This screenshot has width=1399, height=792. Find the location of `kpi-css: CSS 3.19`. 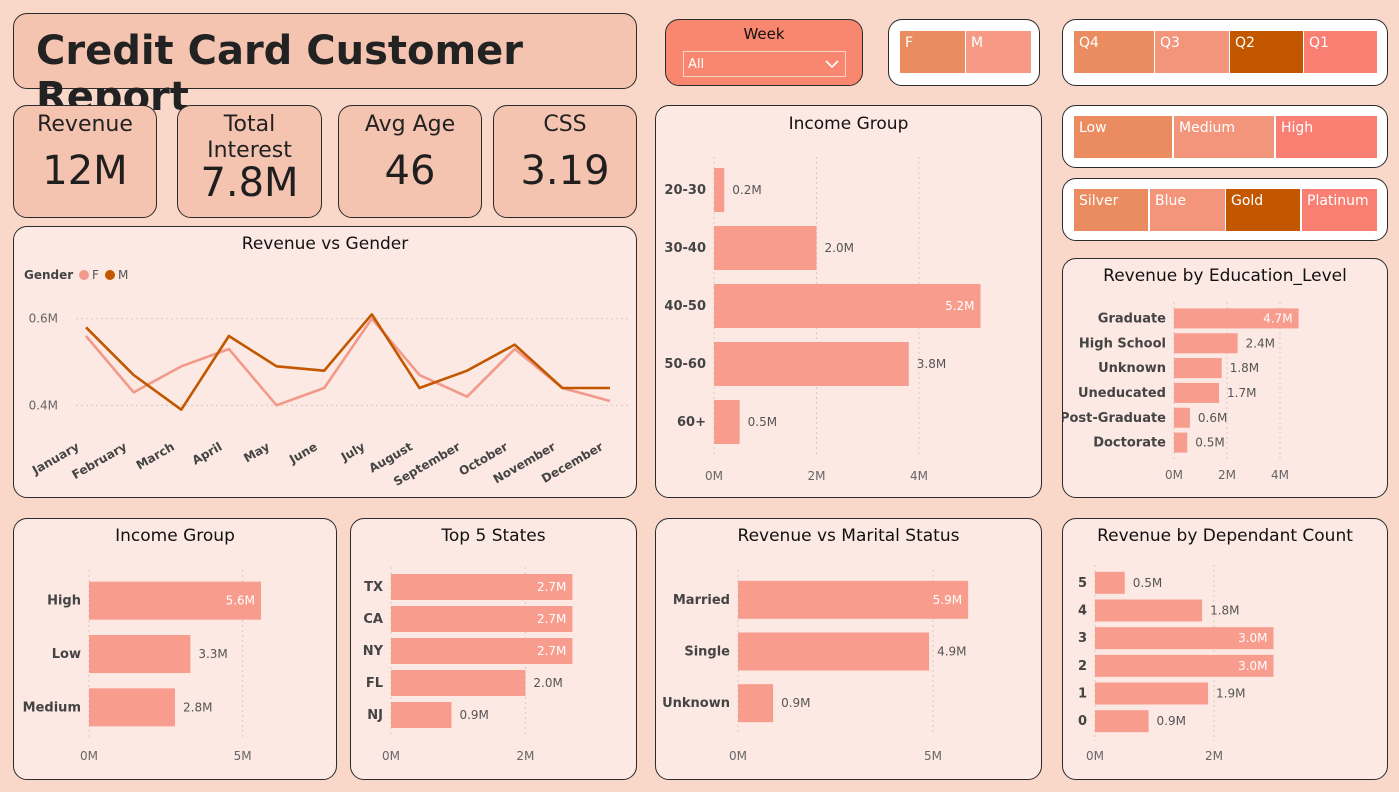

kpi-css: CSS 3.19 is located at coordinates (565, 161).